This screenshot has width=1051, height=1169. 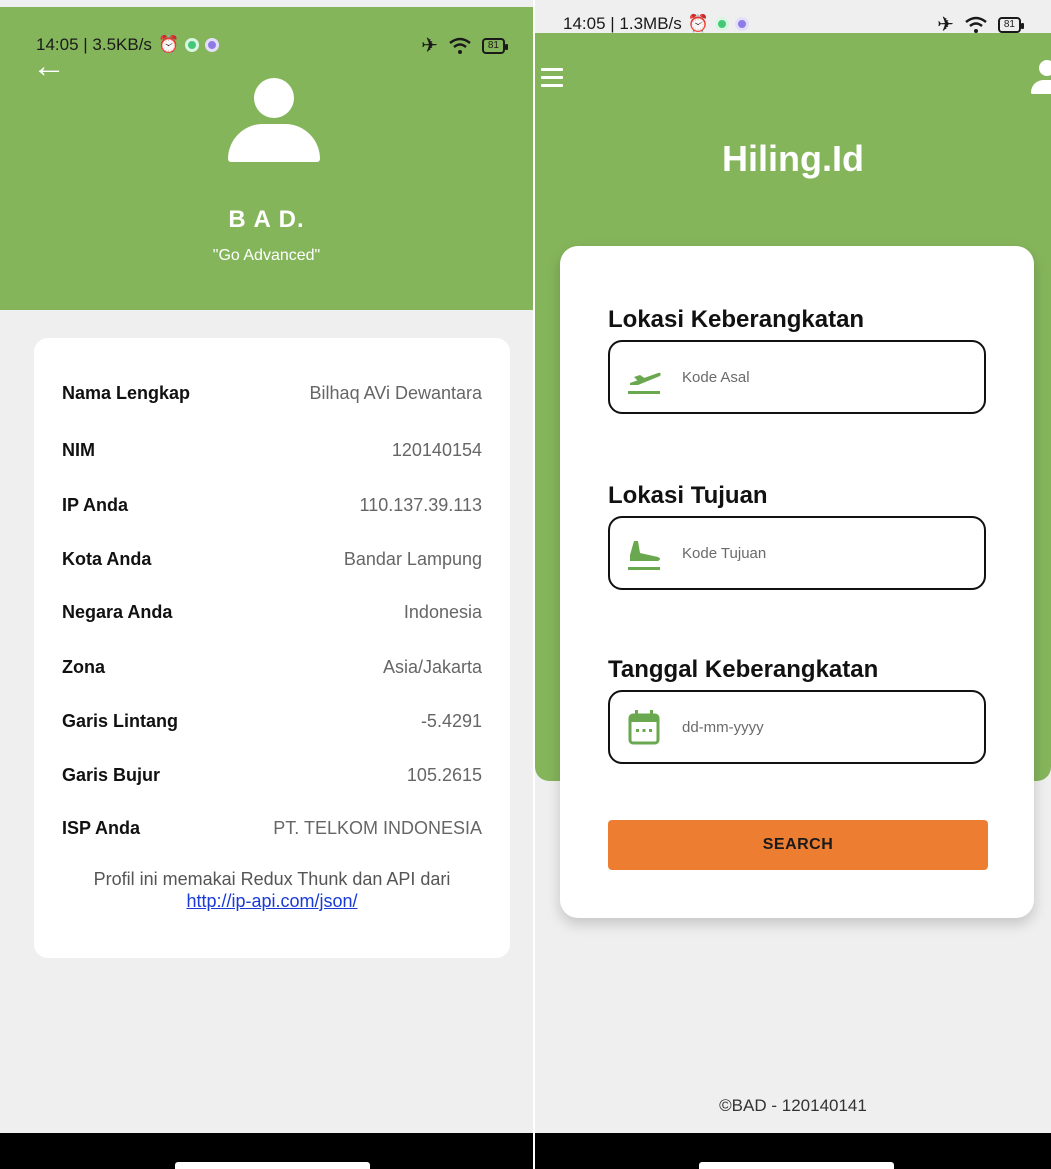 I want to click on departure-label: Lokasi Keberangkatan, so click(x=736, y=319).